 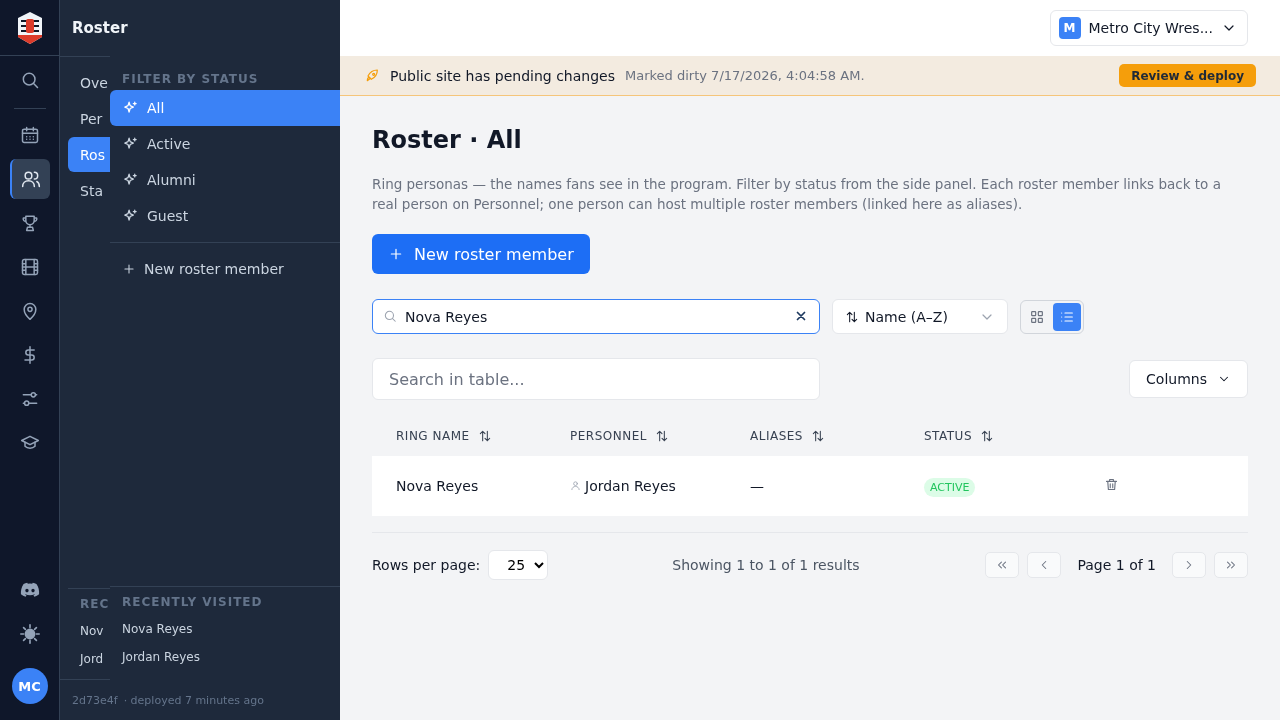 What do you see at coordinates (372, 75) in the screenshot?
I see `rocket-icon` at bounding box center [372, 75].